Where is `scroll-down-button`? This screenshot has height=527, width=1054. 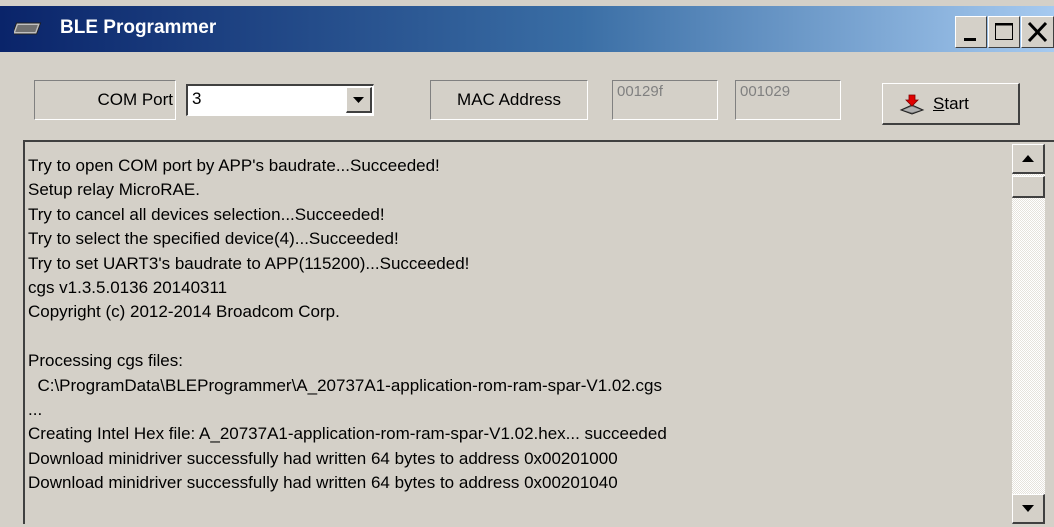
scroll-down-button is located at coordinates (1028, 509).